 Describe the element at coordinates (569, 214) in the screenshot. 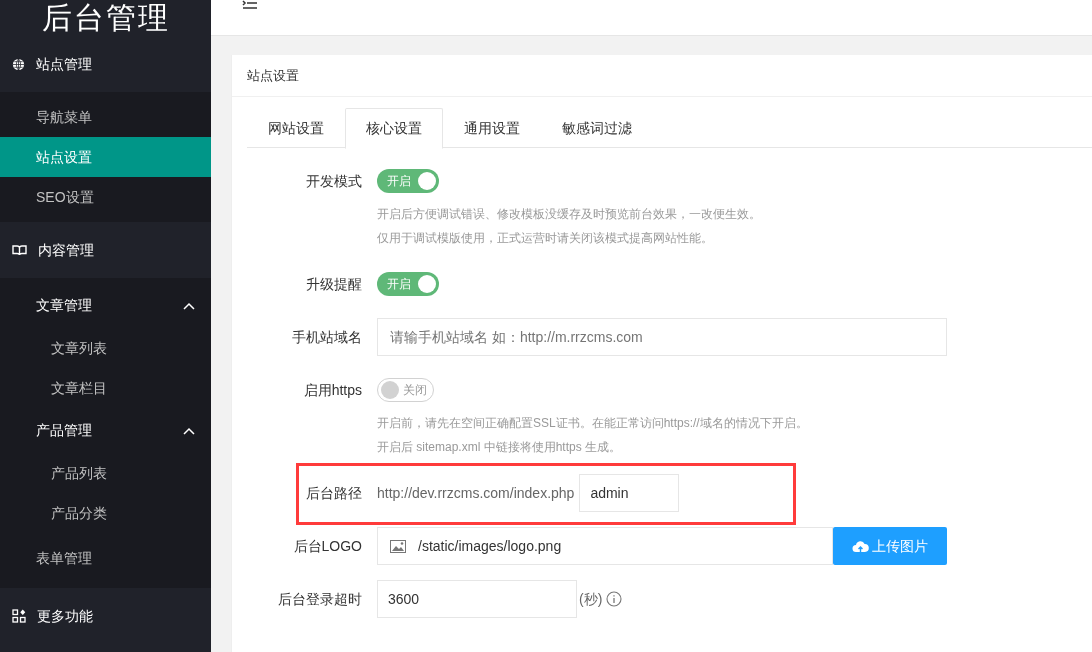

I see `help-text: 开启后方便调试错误、修改模板没缓存及时预览前台效果，一改便生效。` at that location.